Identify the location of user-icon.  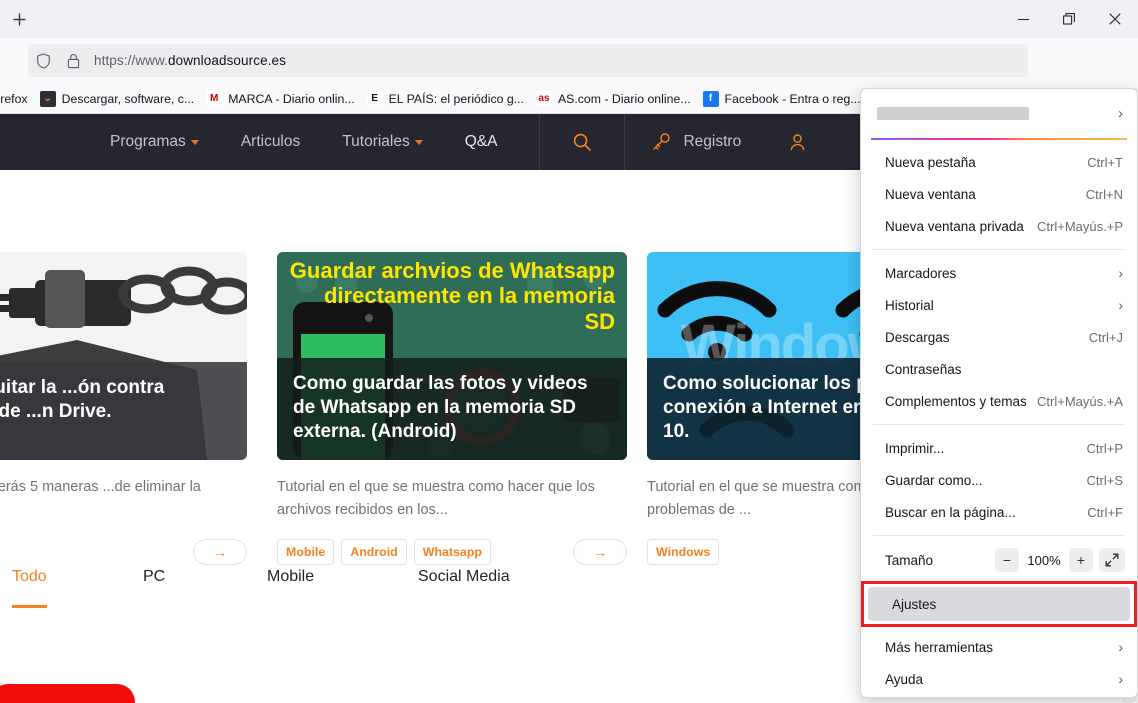
(797, 141).